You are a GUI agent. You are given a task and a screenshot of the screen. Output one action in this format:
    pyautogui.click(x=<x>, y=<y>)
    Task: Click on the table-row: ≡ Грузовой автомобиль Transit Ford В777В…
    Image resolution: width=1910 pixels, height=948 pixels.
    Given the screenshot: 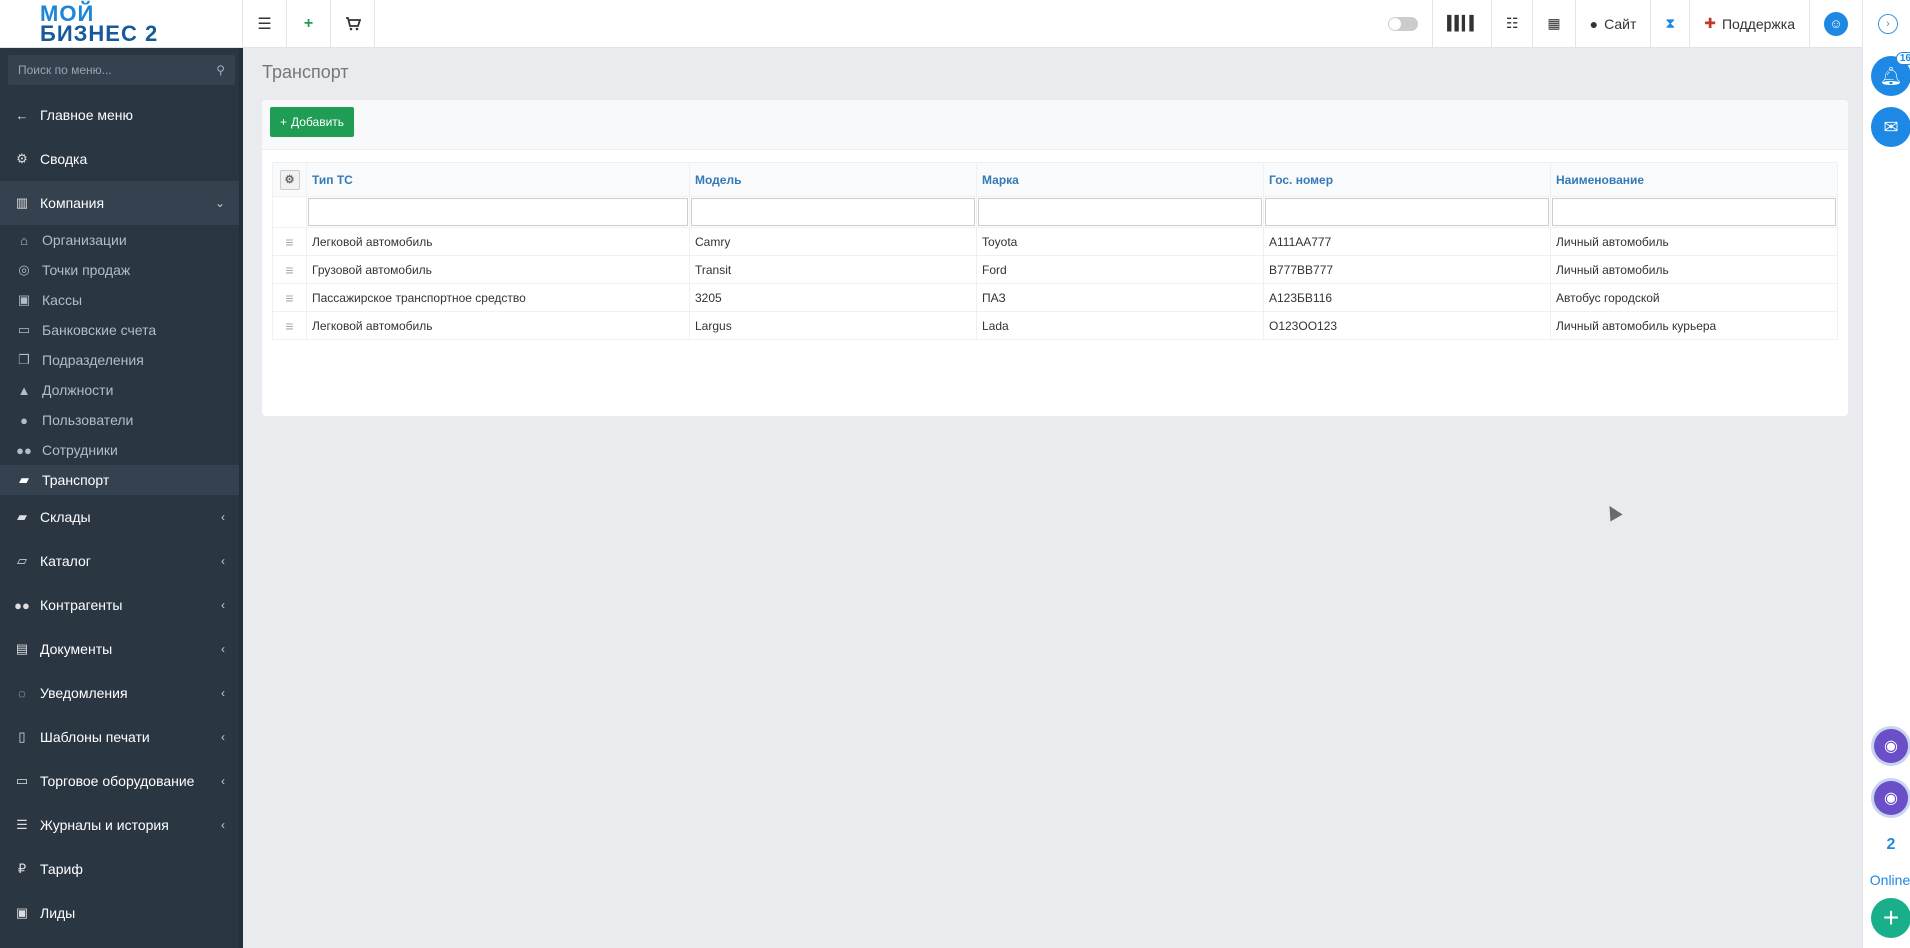 What is the action you would take?
    pyautogui.click(x=1055, y=269)
    